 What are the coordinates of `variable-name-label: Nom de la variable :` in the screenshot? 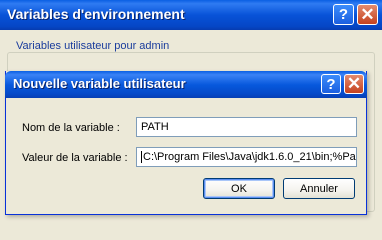 It's located at (71, 128).